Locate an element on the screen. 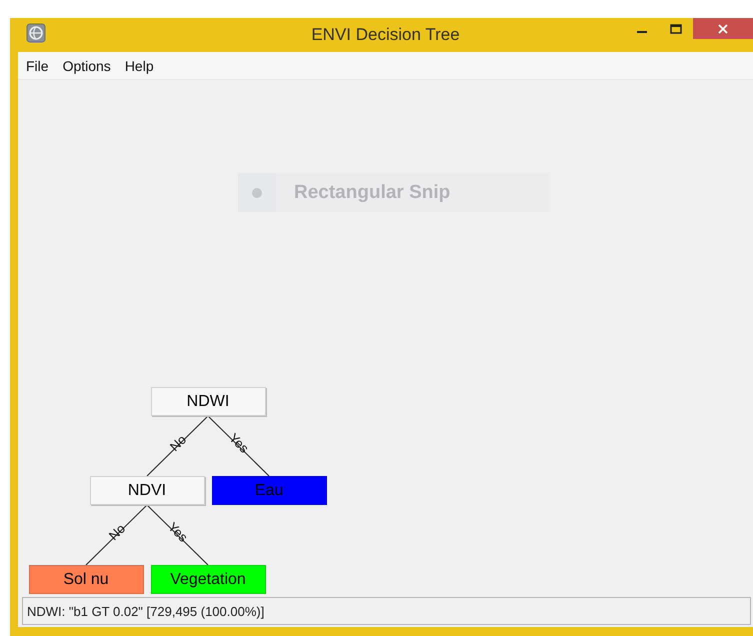 The height and width of the screenshot is (636, 753). menu-item: File is located at coordinates (40, 66).